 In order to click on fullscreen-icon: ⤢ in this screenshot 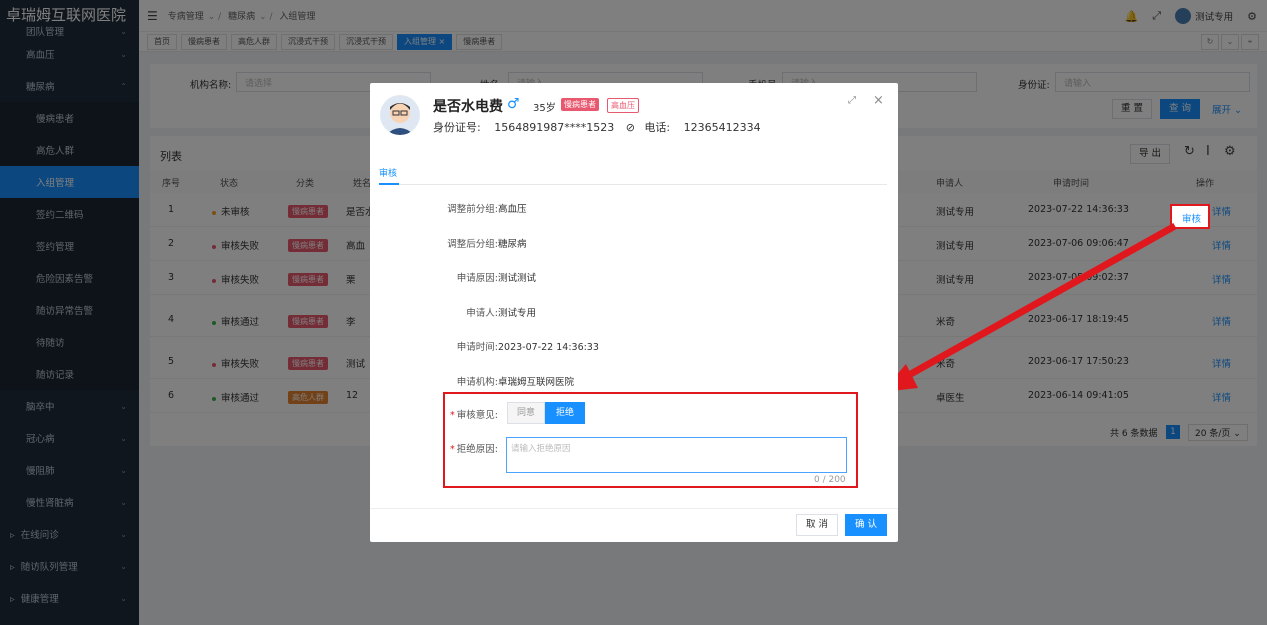, I will do `click(852, 100)`.